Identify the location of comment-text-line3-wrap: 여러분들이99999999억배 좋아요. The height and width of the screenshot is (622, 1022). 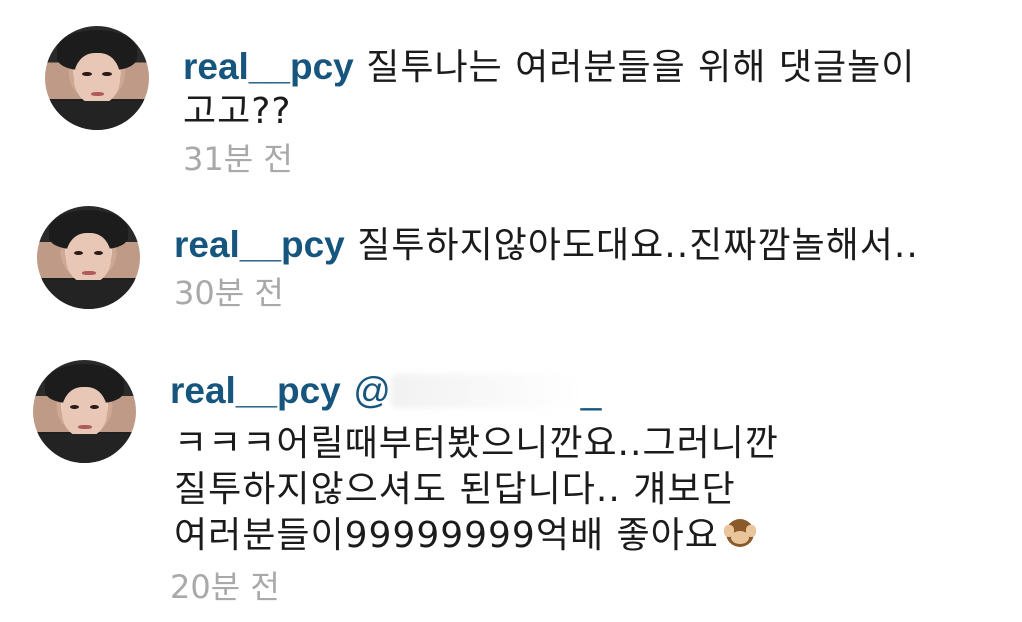
(465, 532).